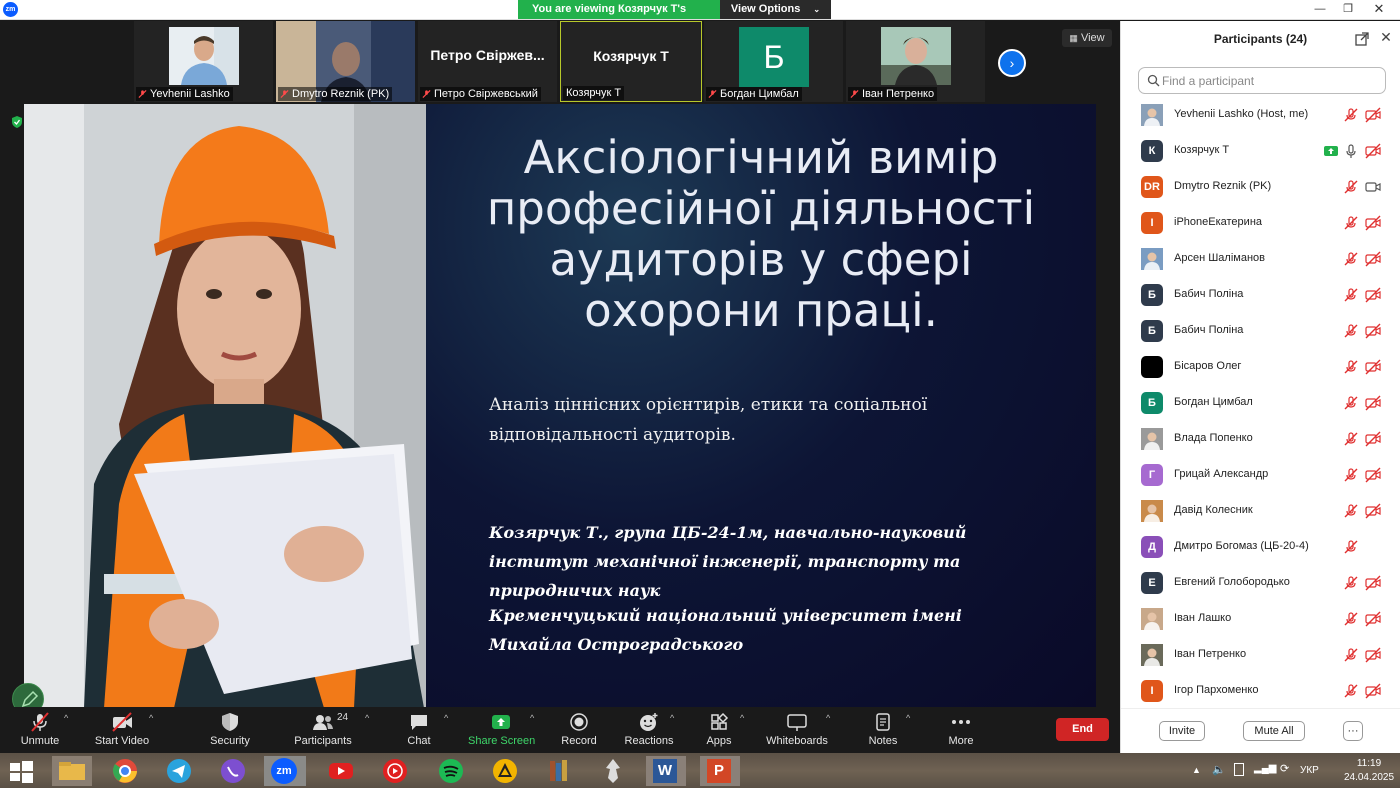 This screenshot has height=788, width=1400. What do you see at coordinates (915, 61) in the screenshot?
I see `video-tile: Іван Петренко` at bounding box center [915, 61].